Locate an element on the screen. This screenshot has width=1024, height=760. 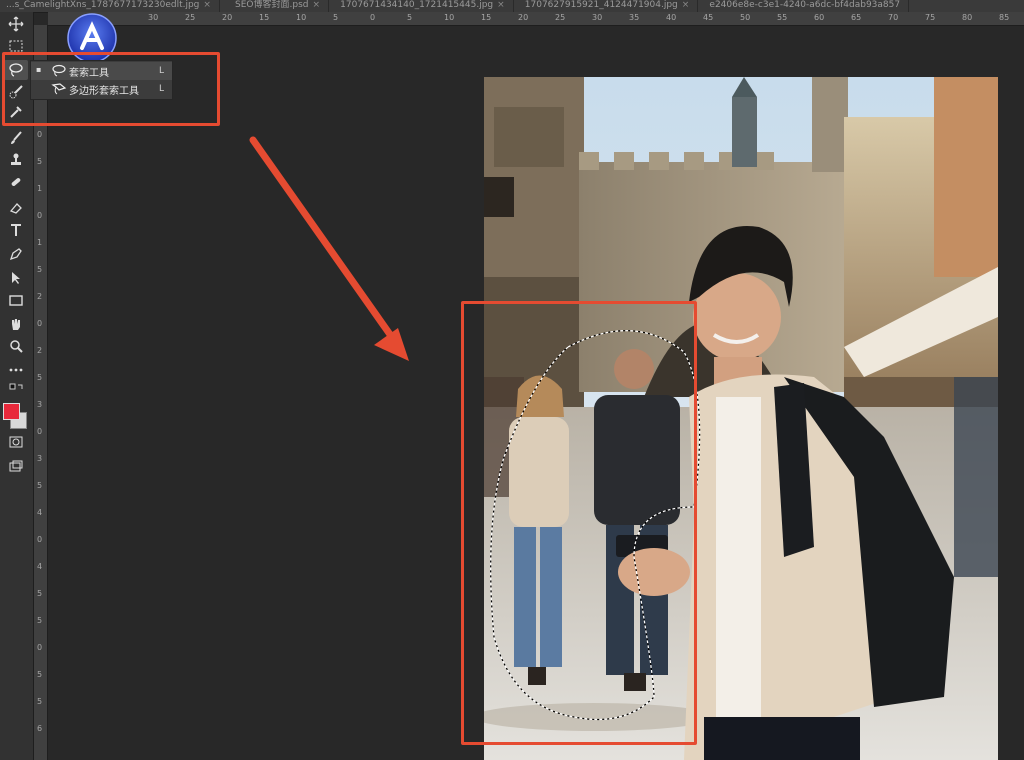
document-tab: ...s_CamelightXns_1787677173230edlt.jpg × is located at coordinates (110, 6).